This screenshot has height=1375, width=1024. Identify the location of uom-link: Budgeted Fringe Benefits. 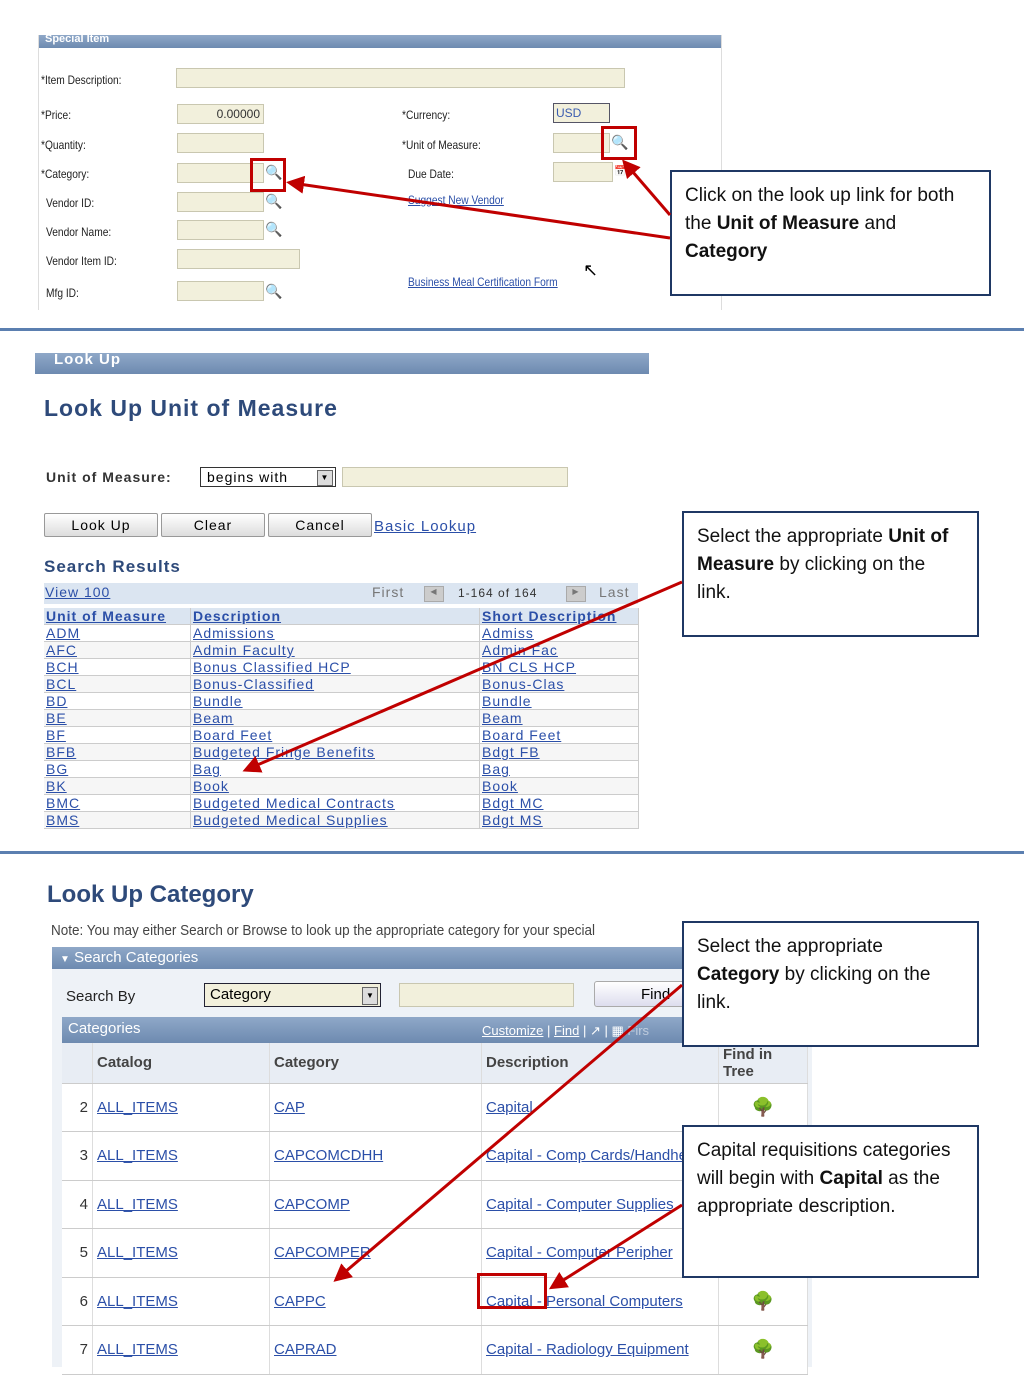
(284, 752).